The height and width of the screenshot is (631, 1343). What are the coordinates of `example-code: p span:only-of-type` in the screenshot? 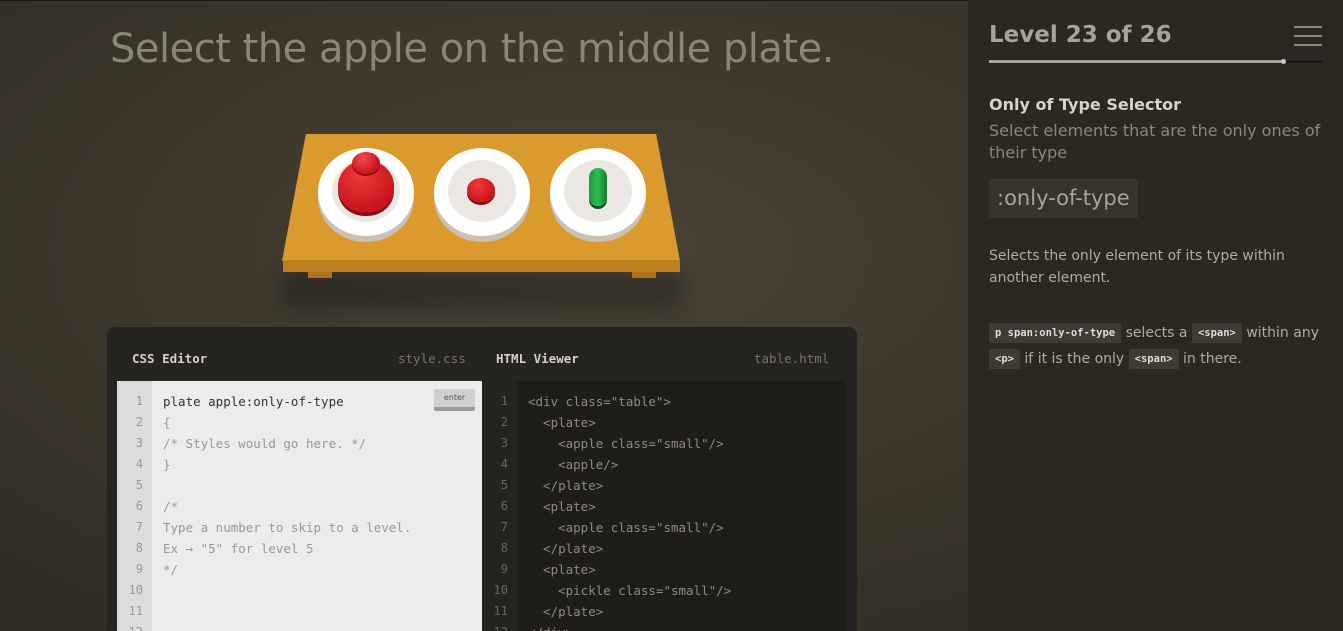 It's located at (1055, 333).